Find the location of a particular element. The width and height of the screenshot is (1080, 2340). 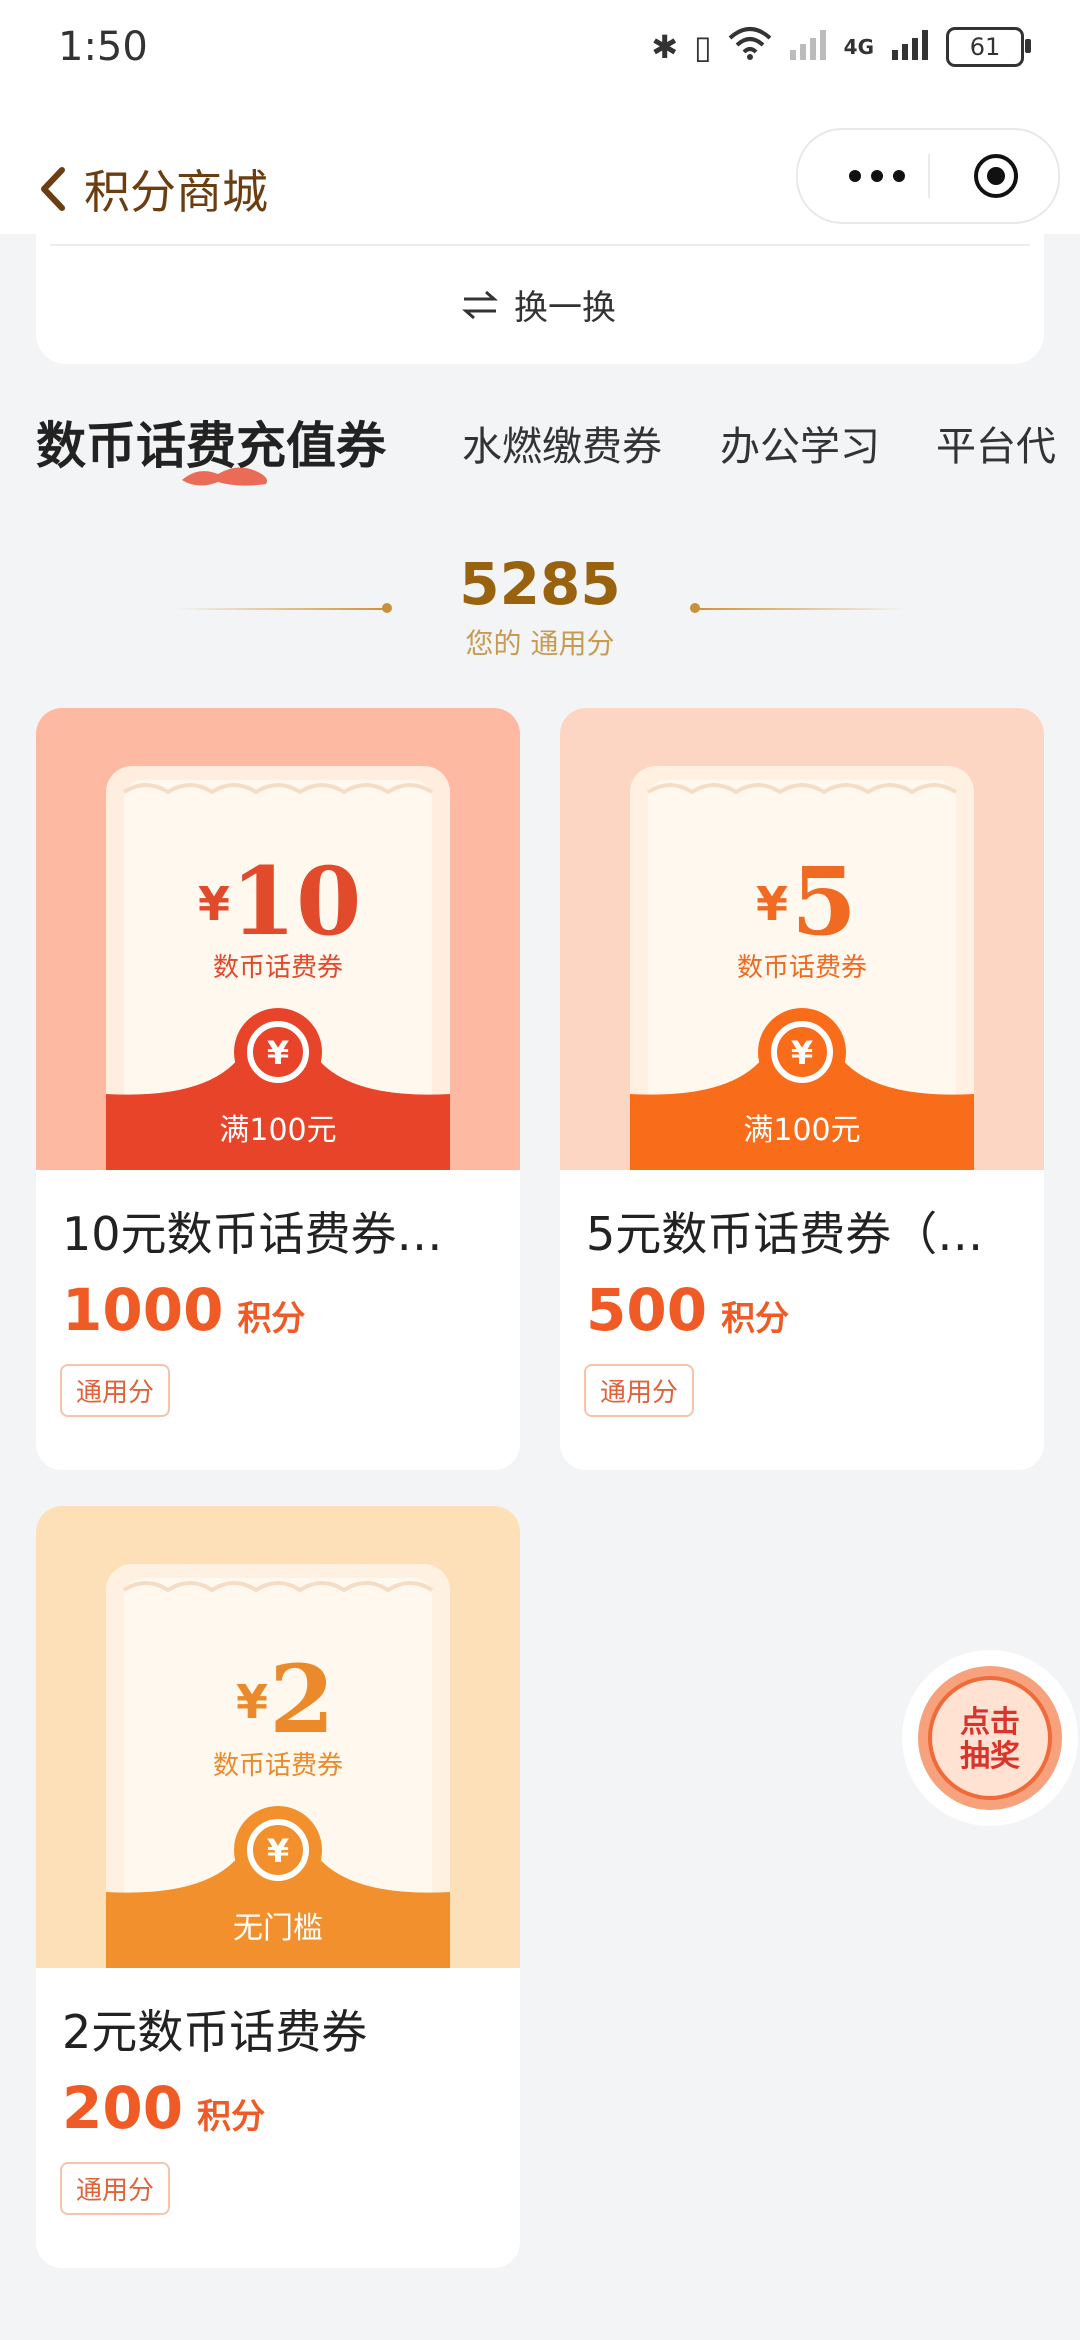

lottery-float-button: 点击 抽奖 is located at coordinates (990, 1738).